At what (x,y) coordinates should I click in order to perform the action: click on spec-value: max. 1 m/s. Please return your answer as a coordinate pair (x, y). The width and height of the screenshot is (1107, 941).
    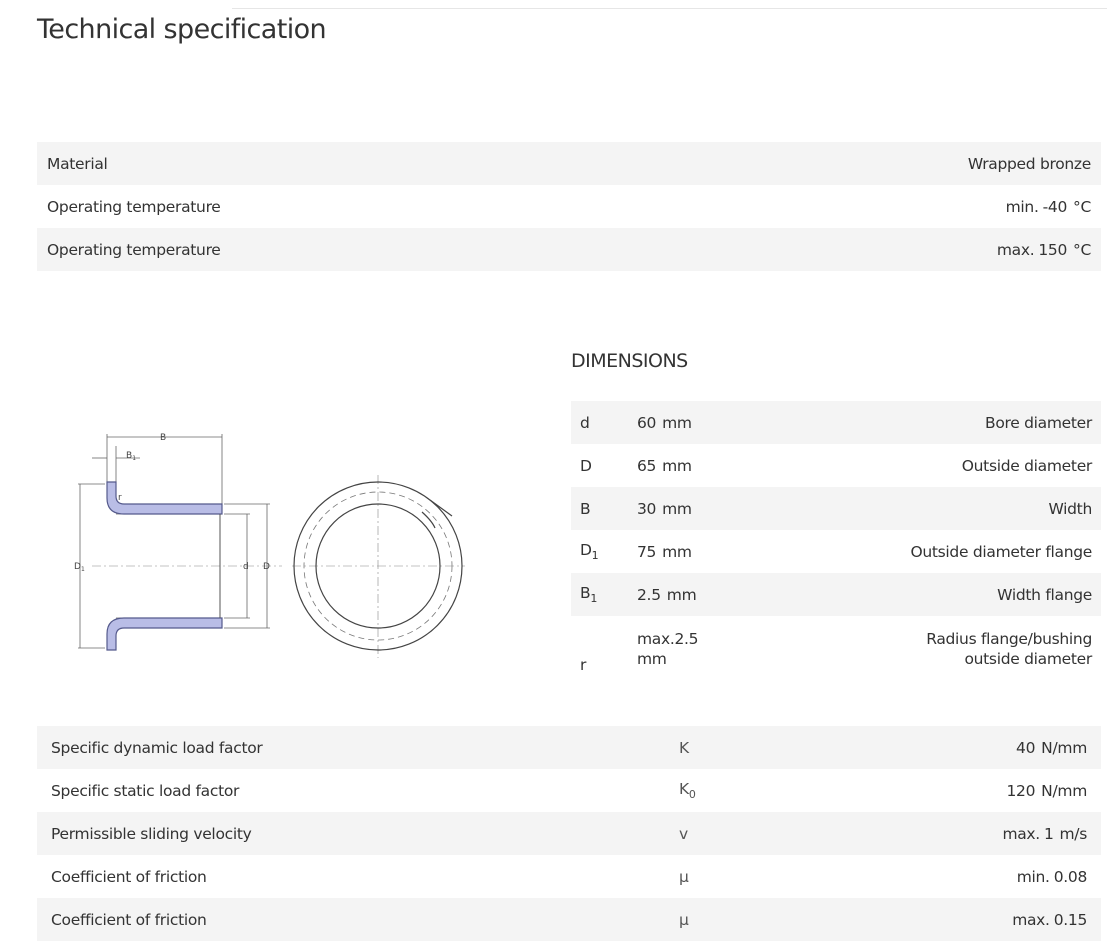
    Looking at the image, I should click on (1044, 833).